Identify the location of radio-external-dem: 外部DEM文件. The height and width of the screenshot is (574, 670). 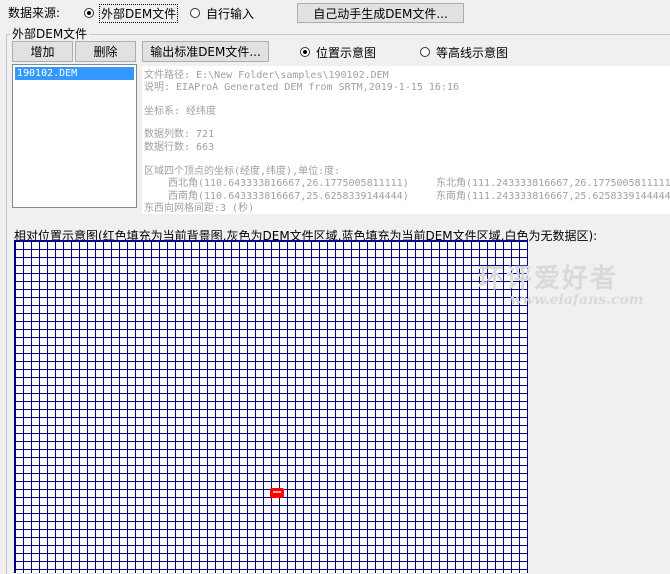
(131, 13).